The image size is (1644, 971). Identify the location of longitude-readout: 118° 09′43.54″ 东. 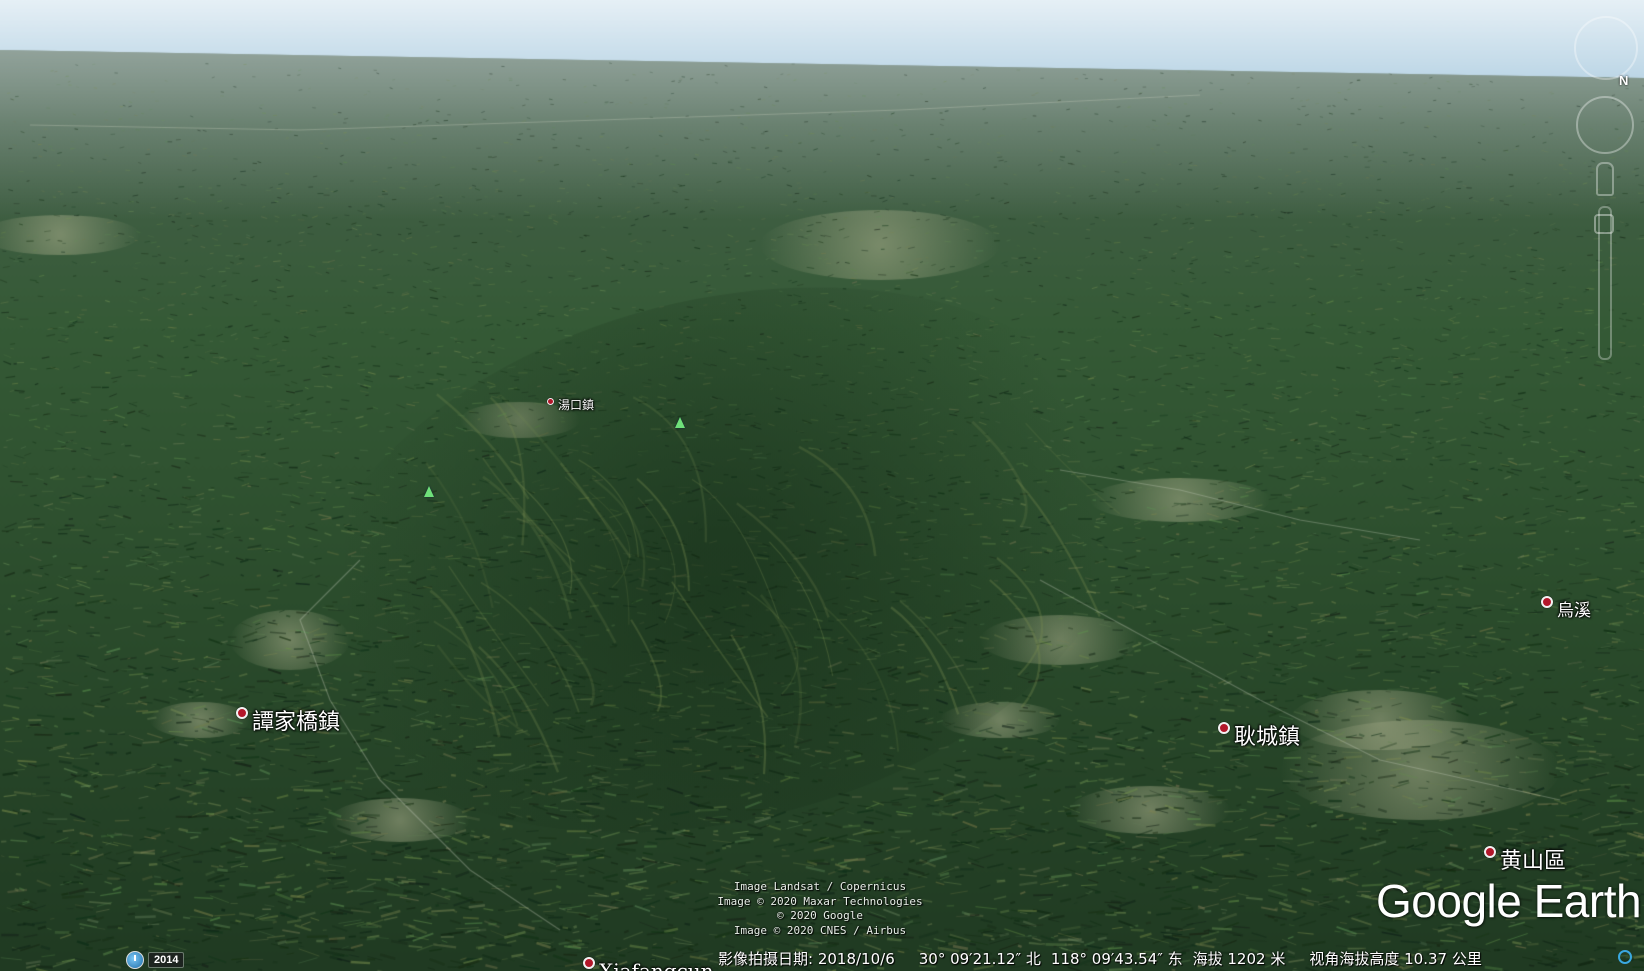
(1116, 959).